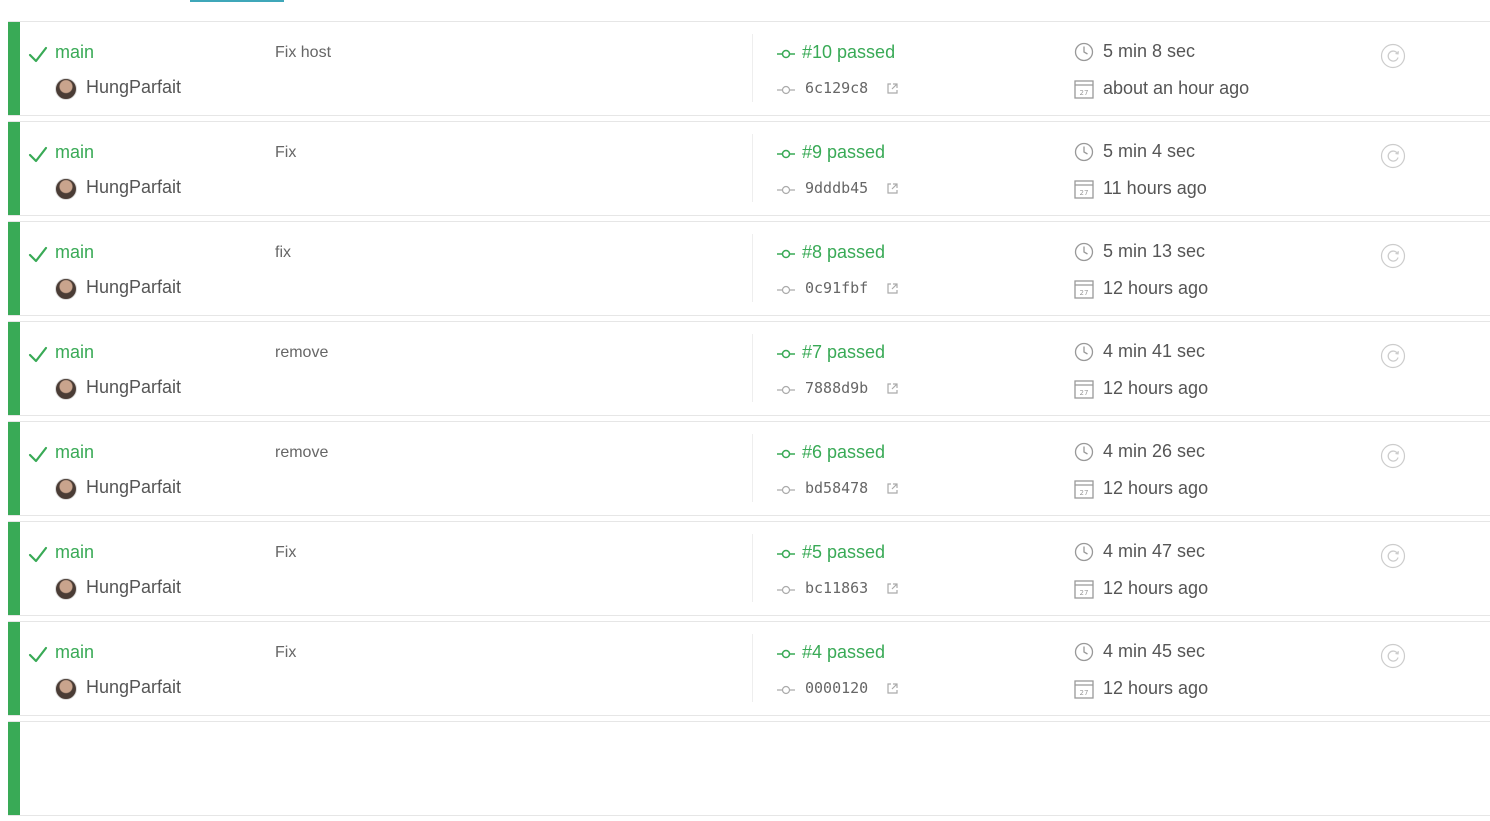 The image size is (1490, 821). What do you see at coordinates (836, 388) in the screenshot?
I see `commit-sha-link: 7888d9b` at bounding box center [836, 388].